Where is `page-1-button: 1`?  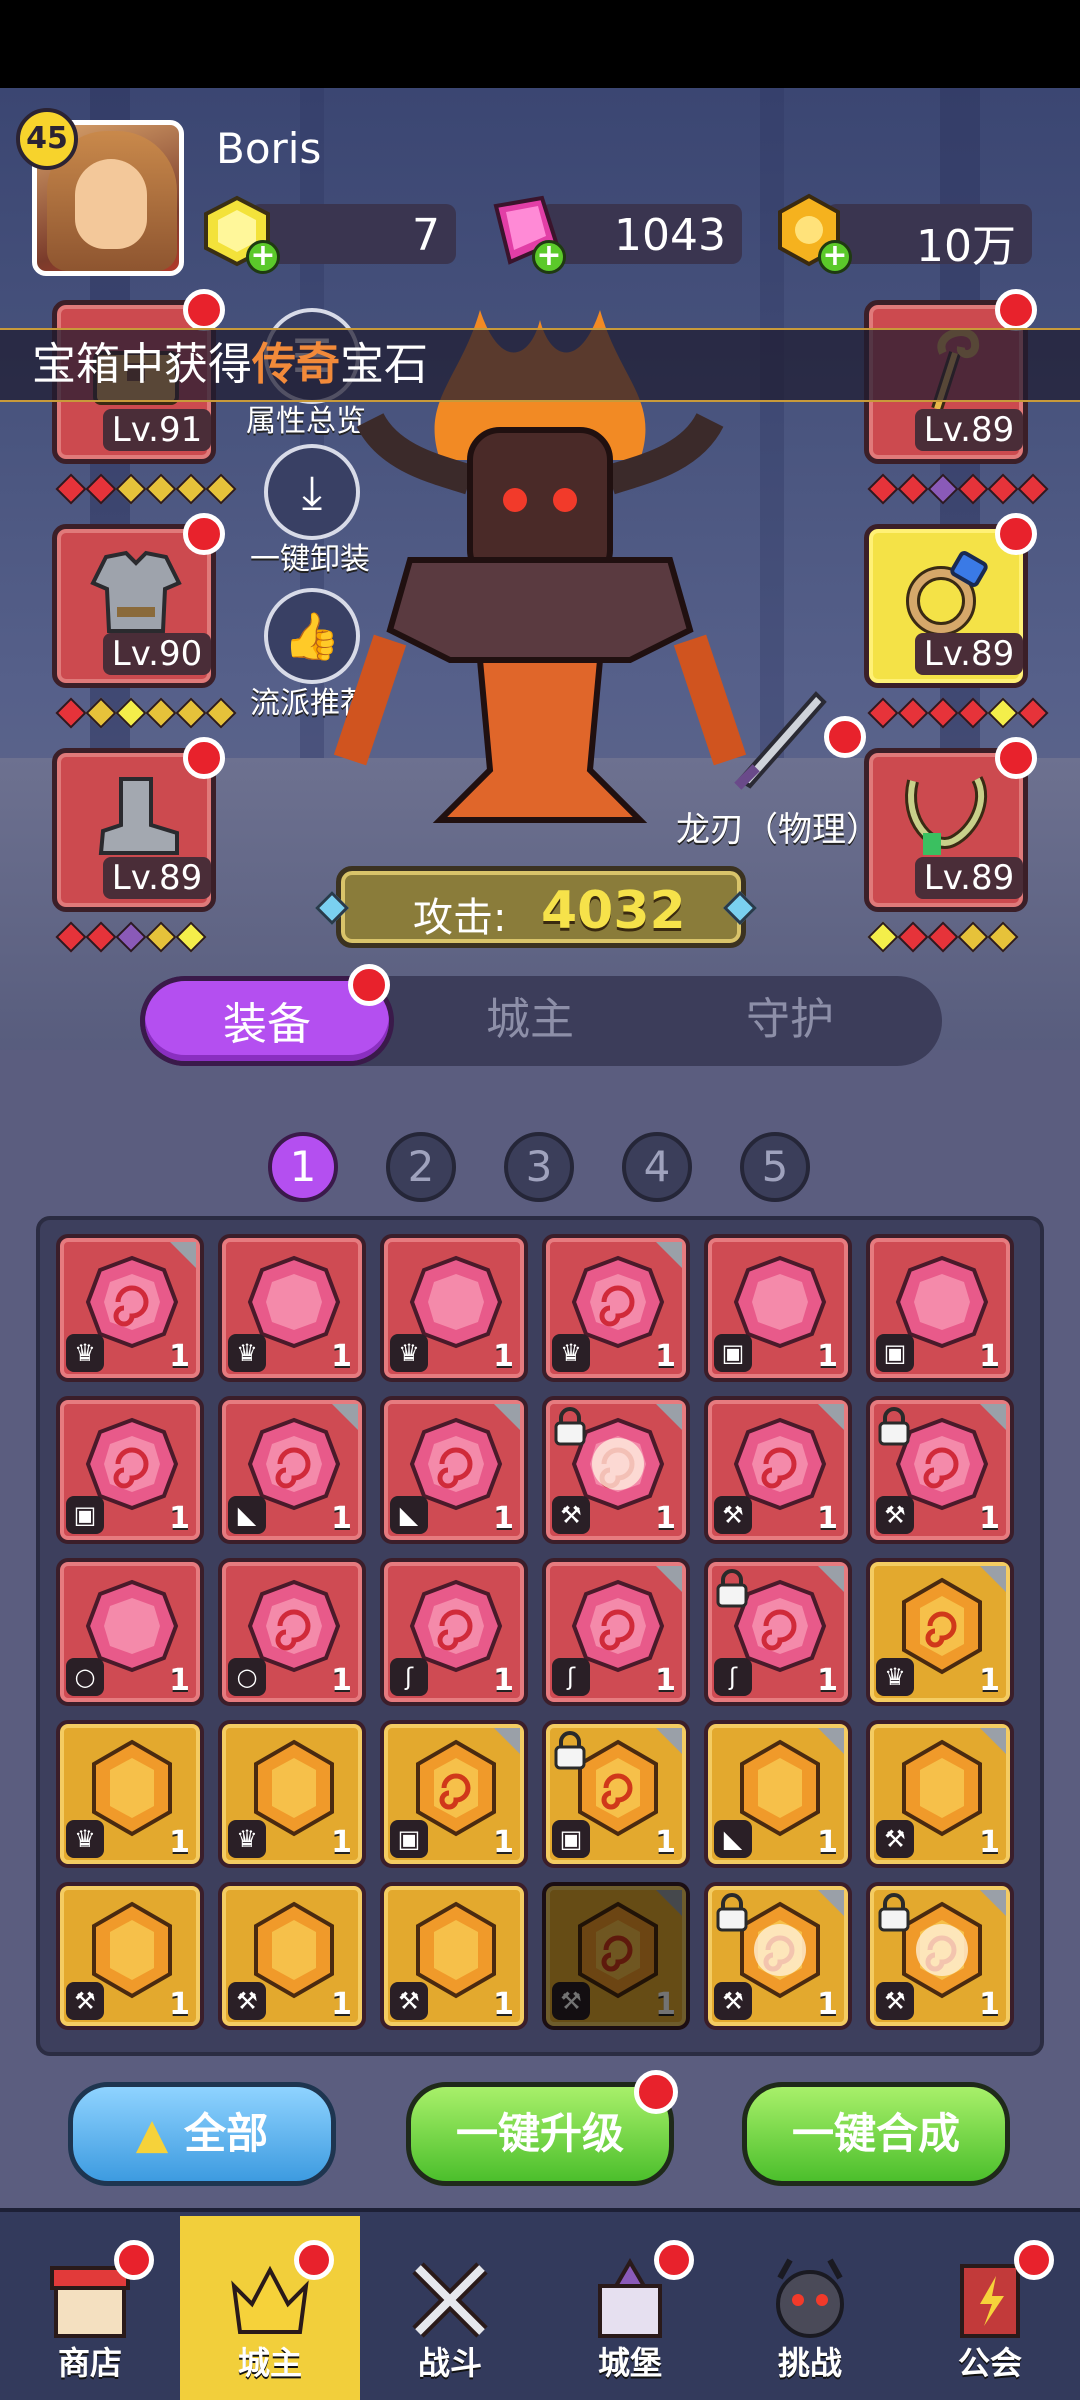
page-1-button: 1 is located at coordinates (303, 1167).